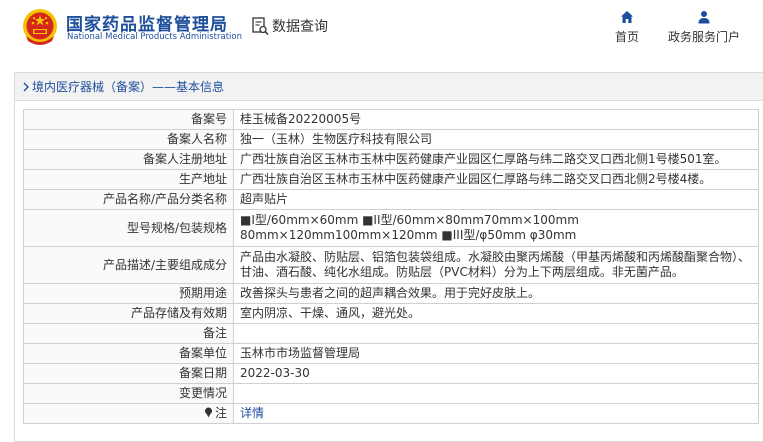 This screenshot has height=442, width=763. I want to click on field-value: 玉林市市场监督管理局, so click(496, 353).